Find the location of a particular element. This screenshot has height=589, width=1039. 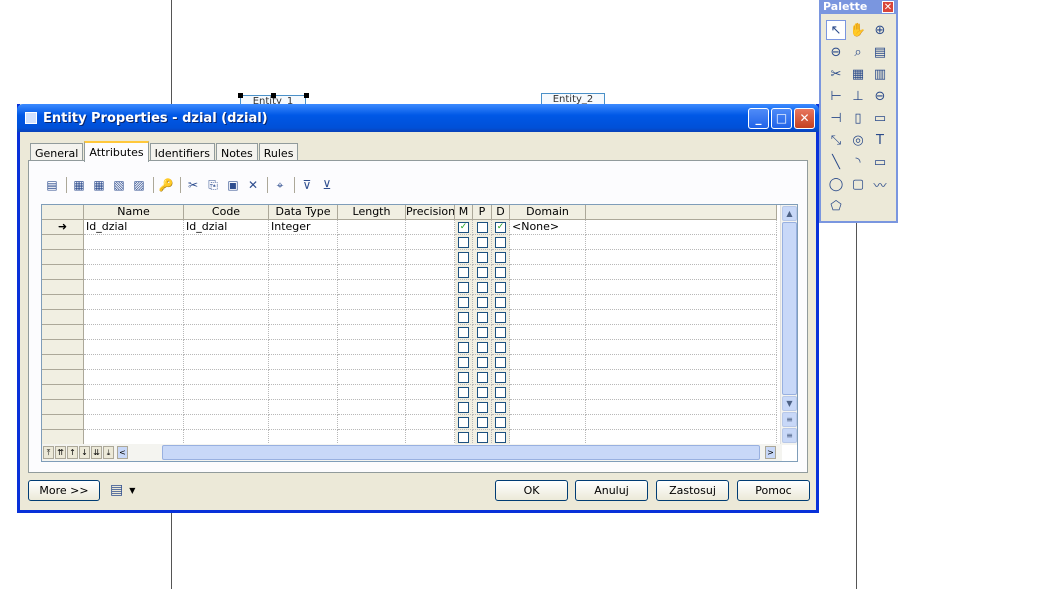

tab-rules: Rules is located at coordinates (278, 152).